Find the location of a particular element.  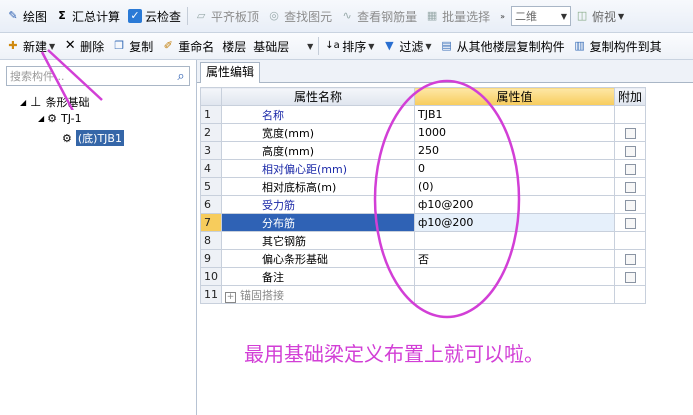

row-number: 7 is located at coordinates (211, 222).